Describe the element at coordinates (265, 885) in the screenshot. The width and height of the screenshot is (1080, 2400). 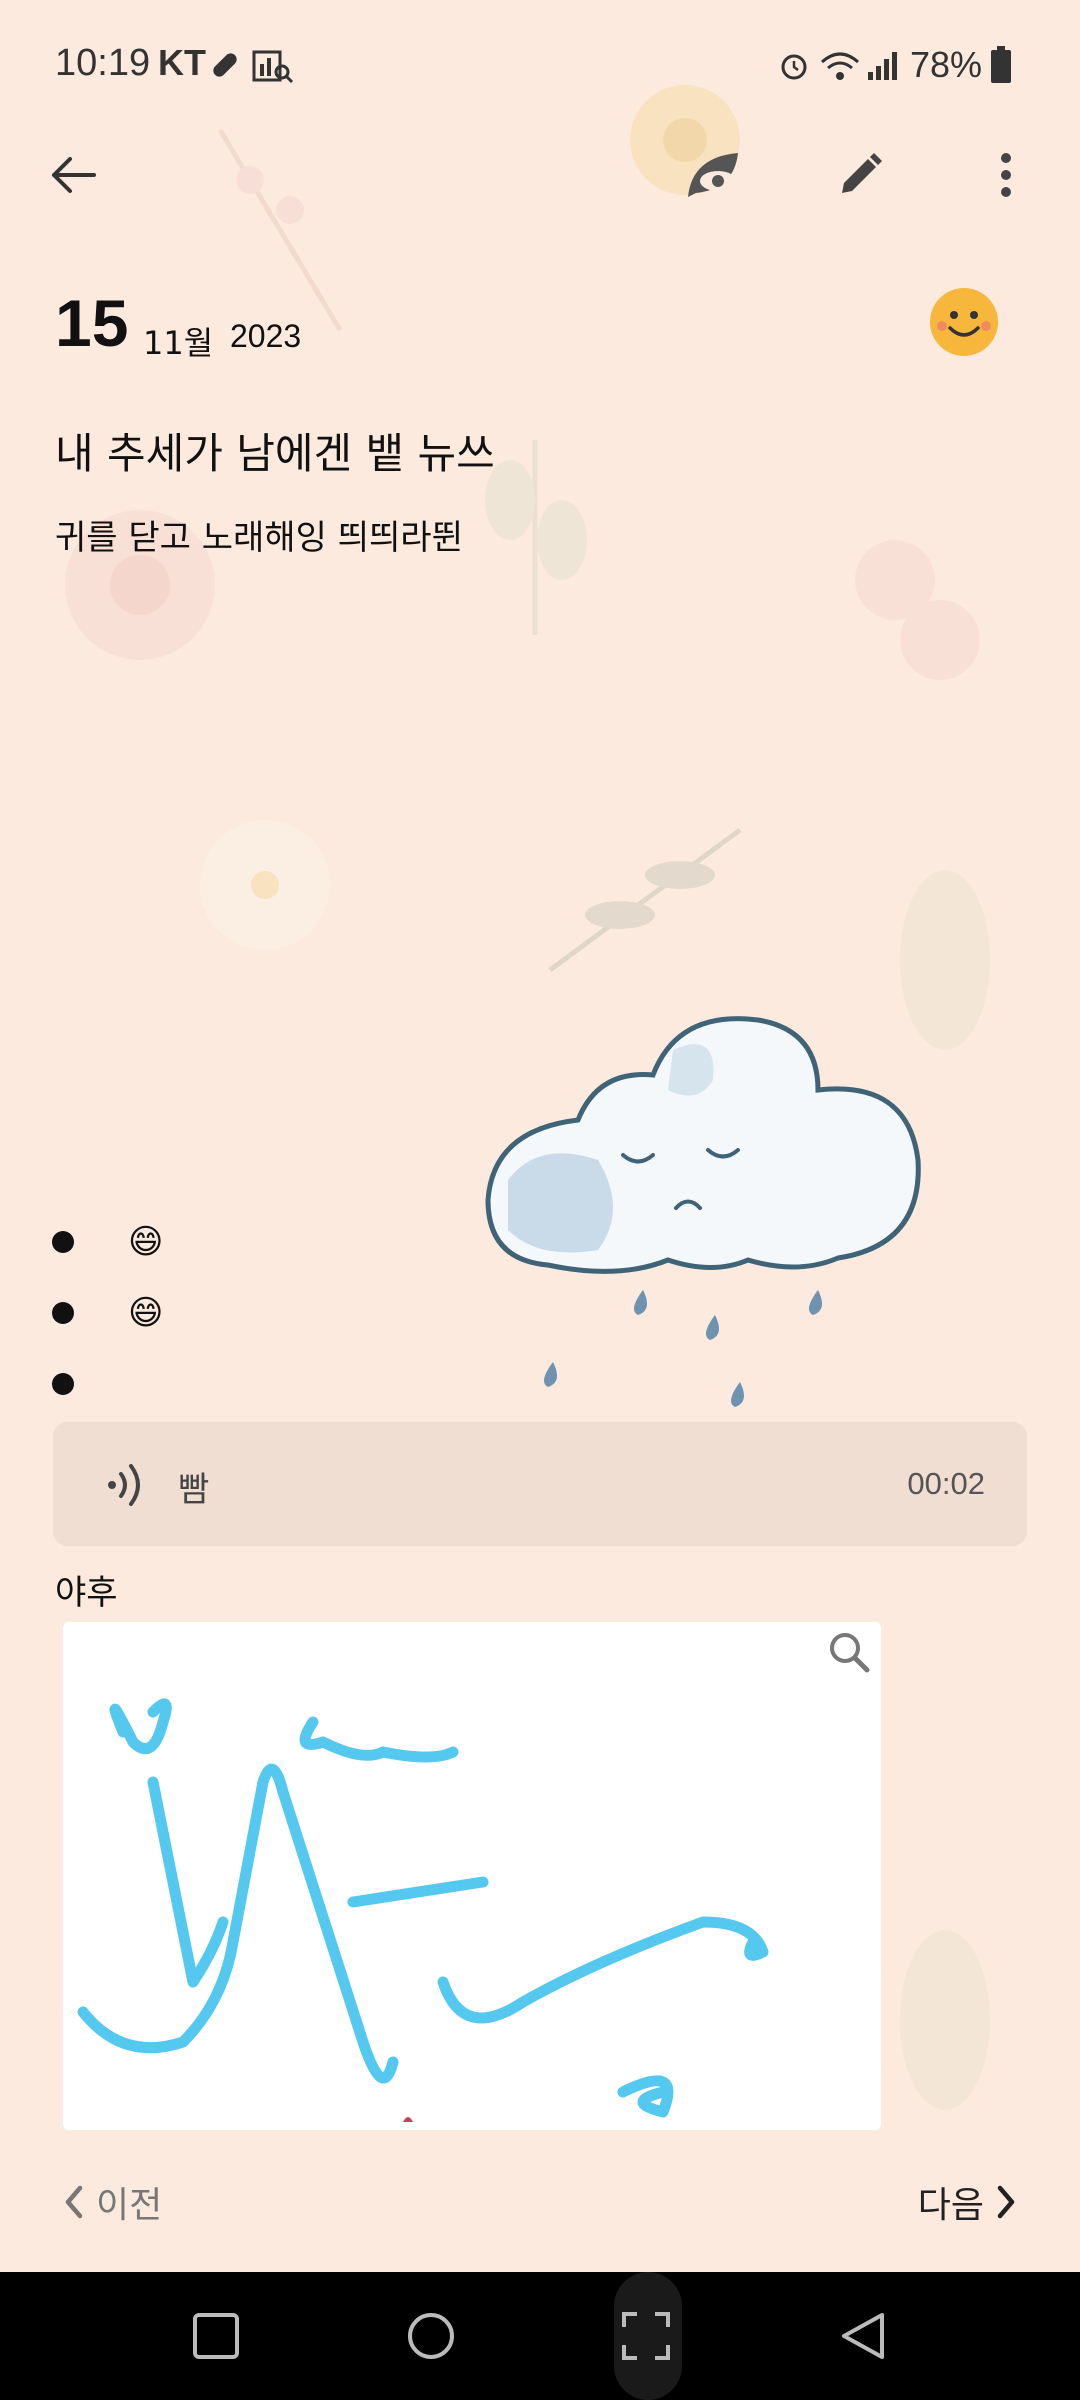
I see `flower-decoration-icon` at that location.